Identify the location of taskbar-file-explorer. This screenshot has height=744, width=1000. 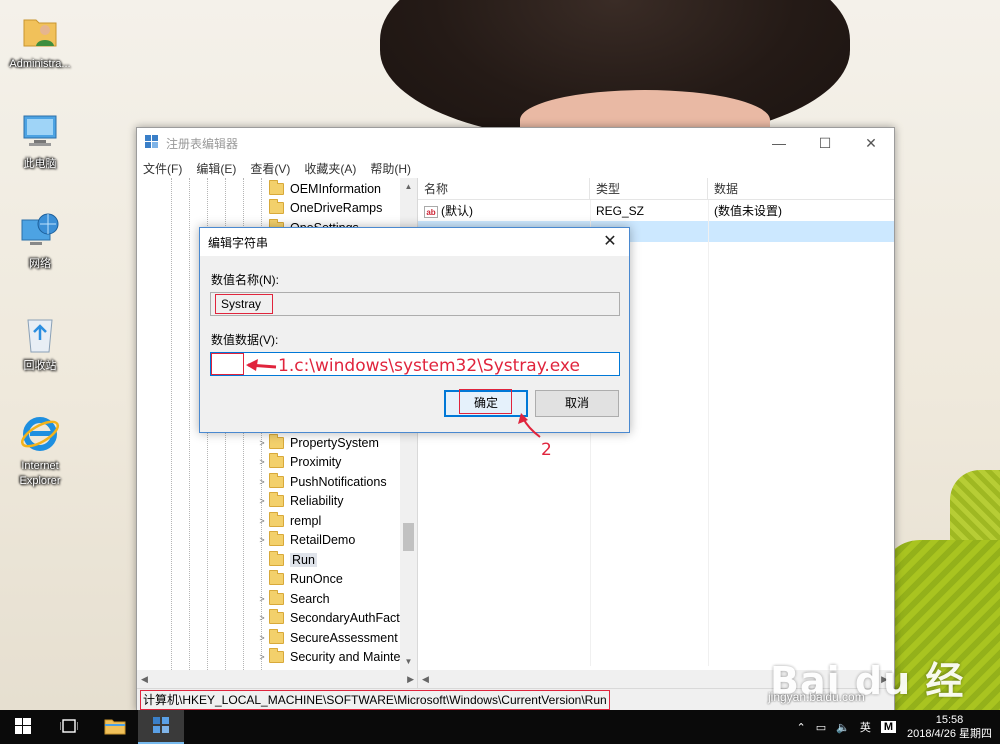
(115, 727).